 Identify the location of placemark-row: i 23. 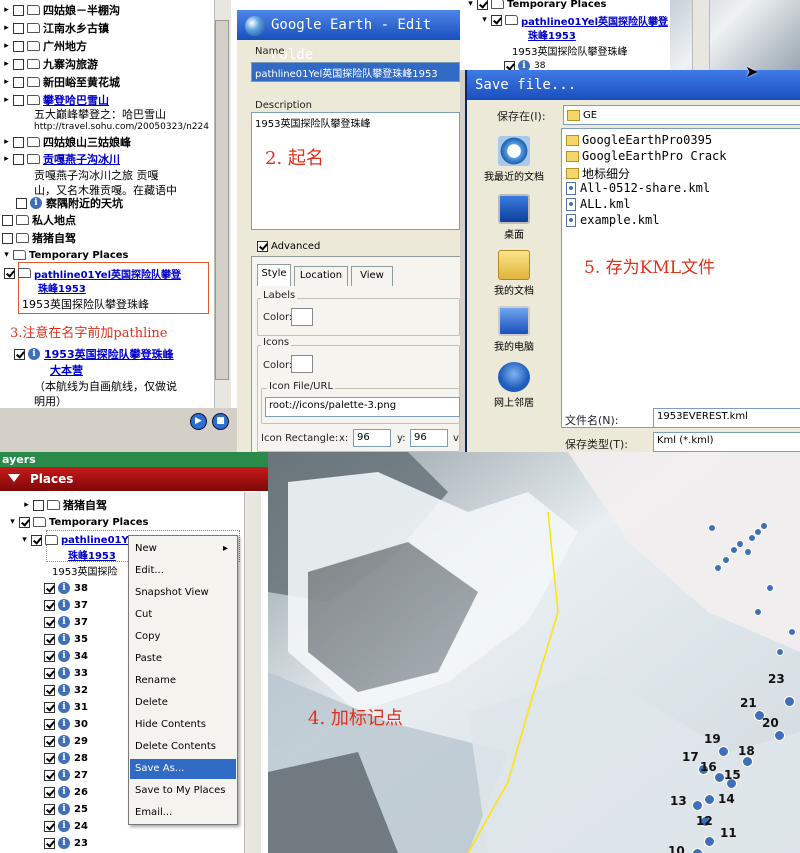
(66, 843).